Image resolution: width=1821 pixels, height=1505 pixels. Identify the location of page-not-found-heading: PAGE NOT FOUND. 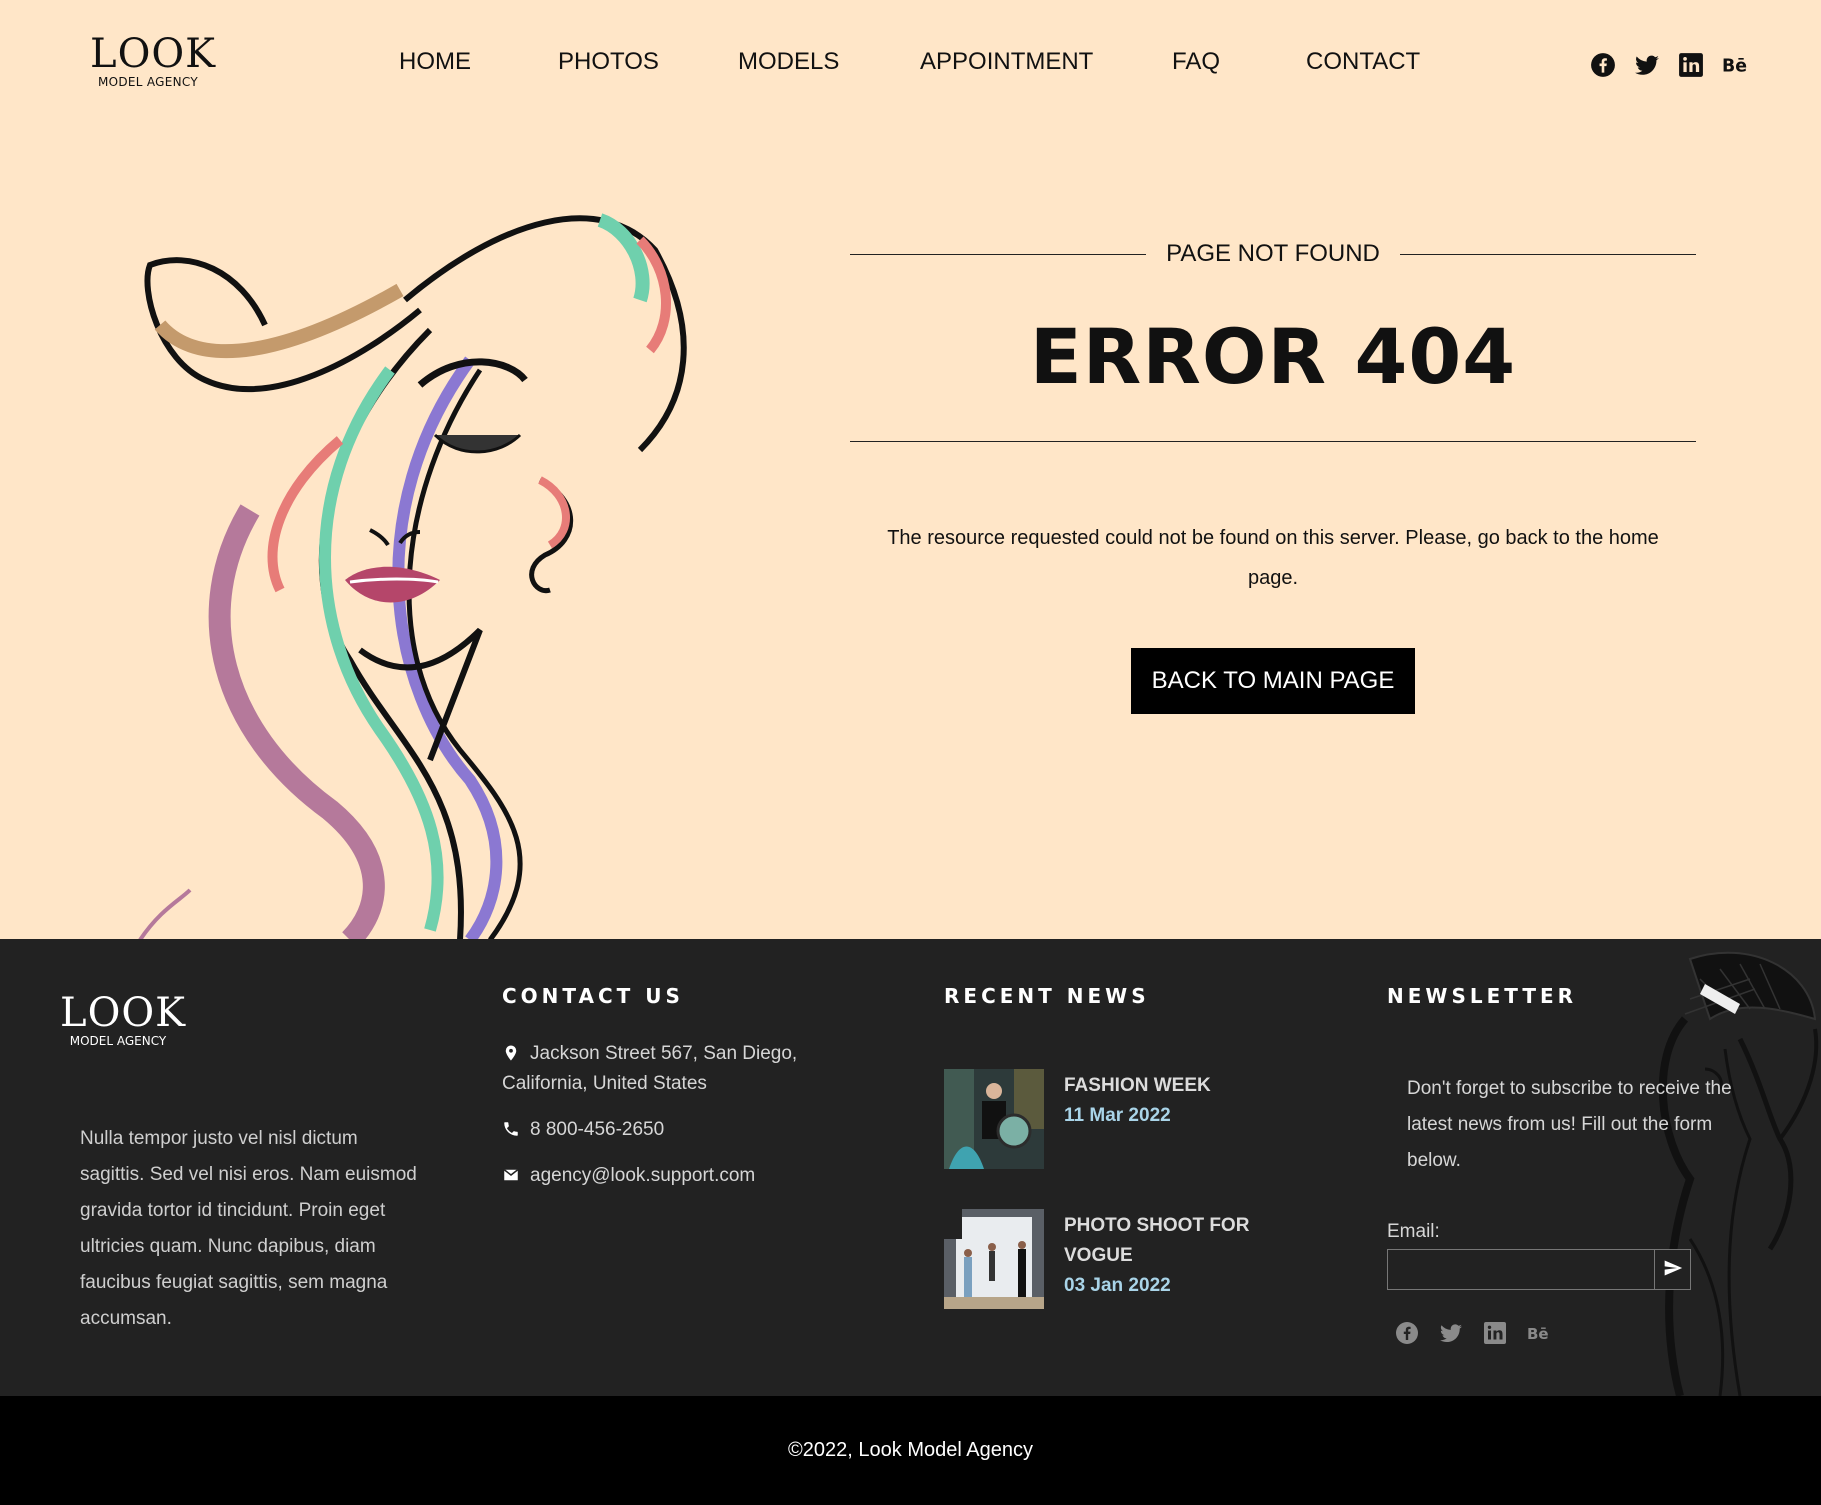
(1273, 256).